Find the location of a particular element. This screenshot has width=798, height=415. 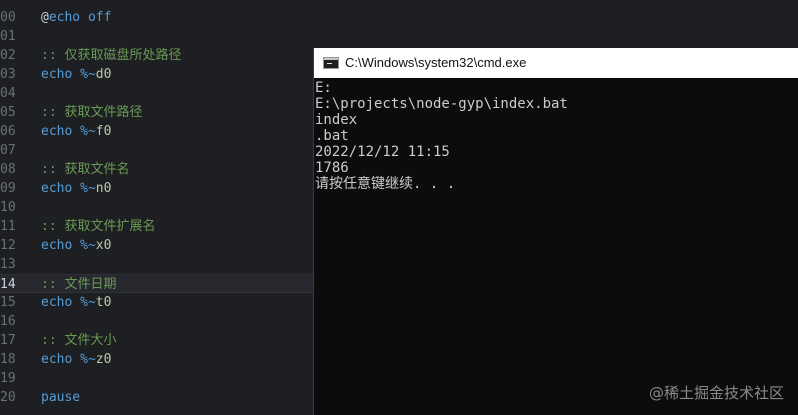

watermark: @稀土掘金技术社区 is located at coordinates (716, 393).